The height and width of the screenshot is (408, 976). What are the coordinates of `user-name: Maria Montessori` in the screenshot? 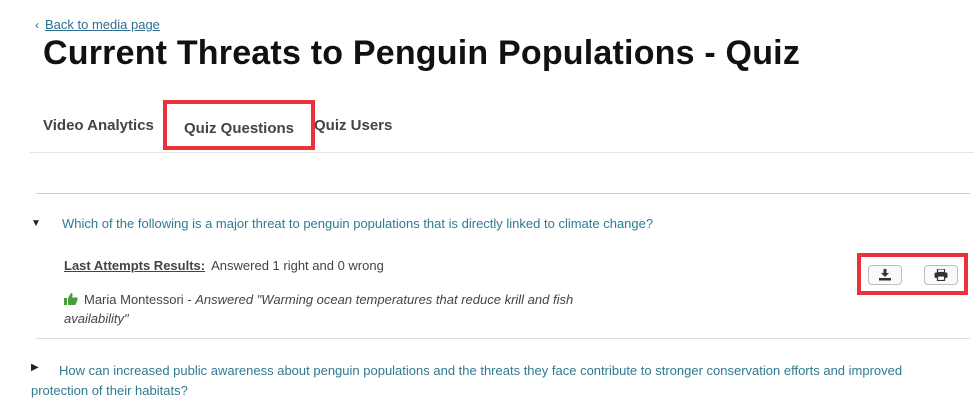 It's located at (134, 299).